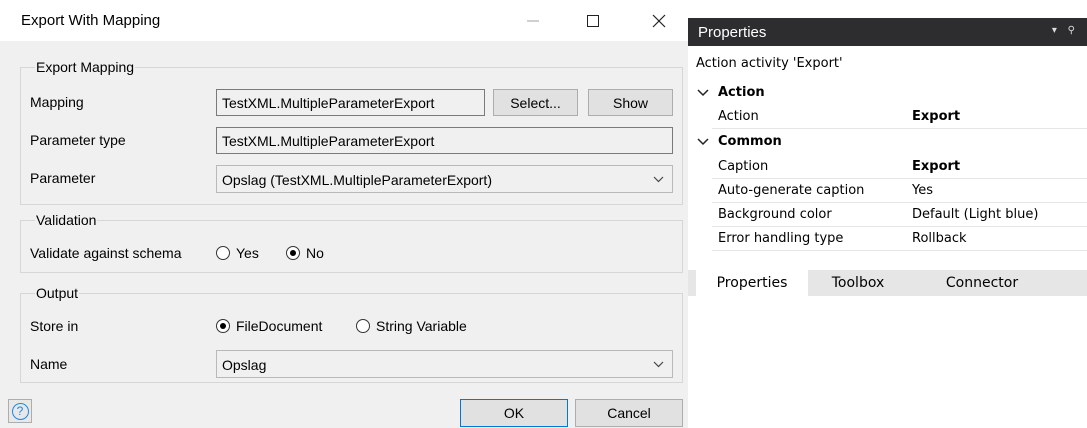  I want to click on panel-tabs: Properties Toolbox Connector, so click(887, 283).